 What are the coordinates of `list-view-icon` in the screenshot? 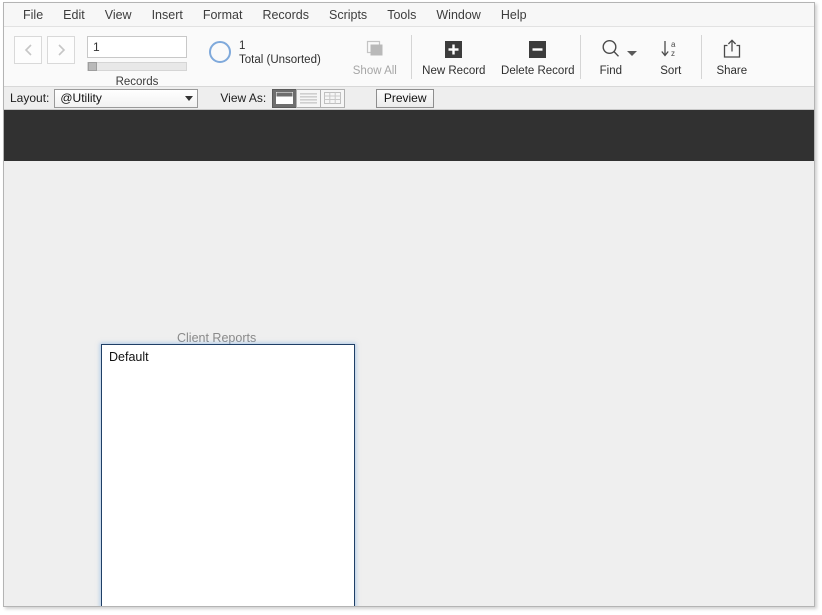 It's located at (309, 98).